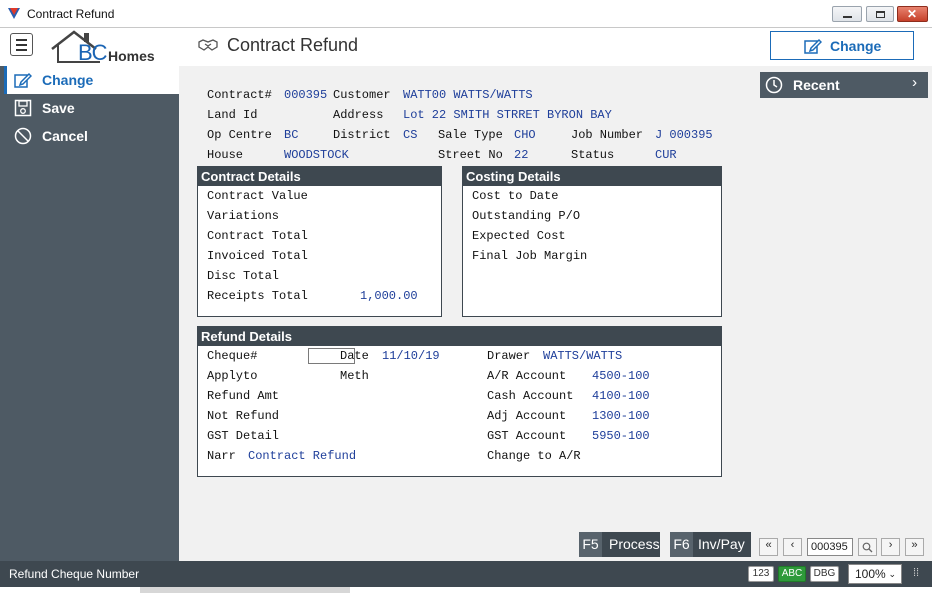 Image resolution: width=932 pixels, height=593 pixels. What do you see at coordinates (830, 547) in the screenshot?
I see `record-number-input: 000395` at bounding box center [830, 547].